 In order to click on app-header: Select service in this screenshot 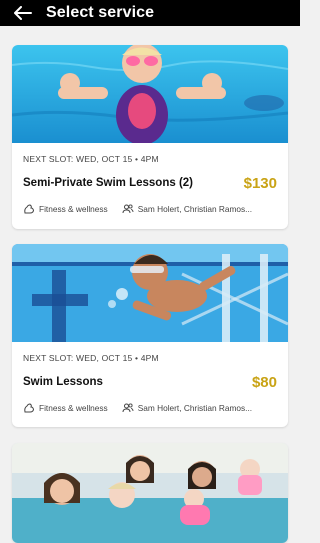, I will do `click(150, 13)`.